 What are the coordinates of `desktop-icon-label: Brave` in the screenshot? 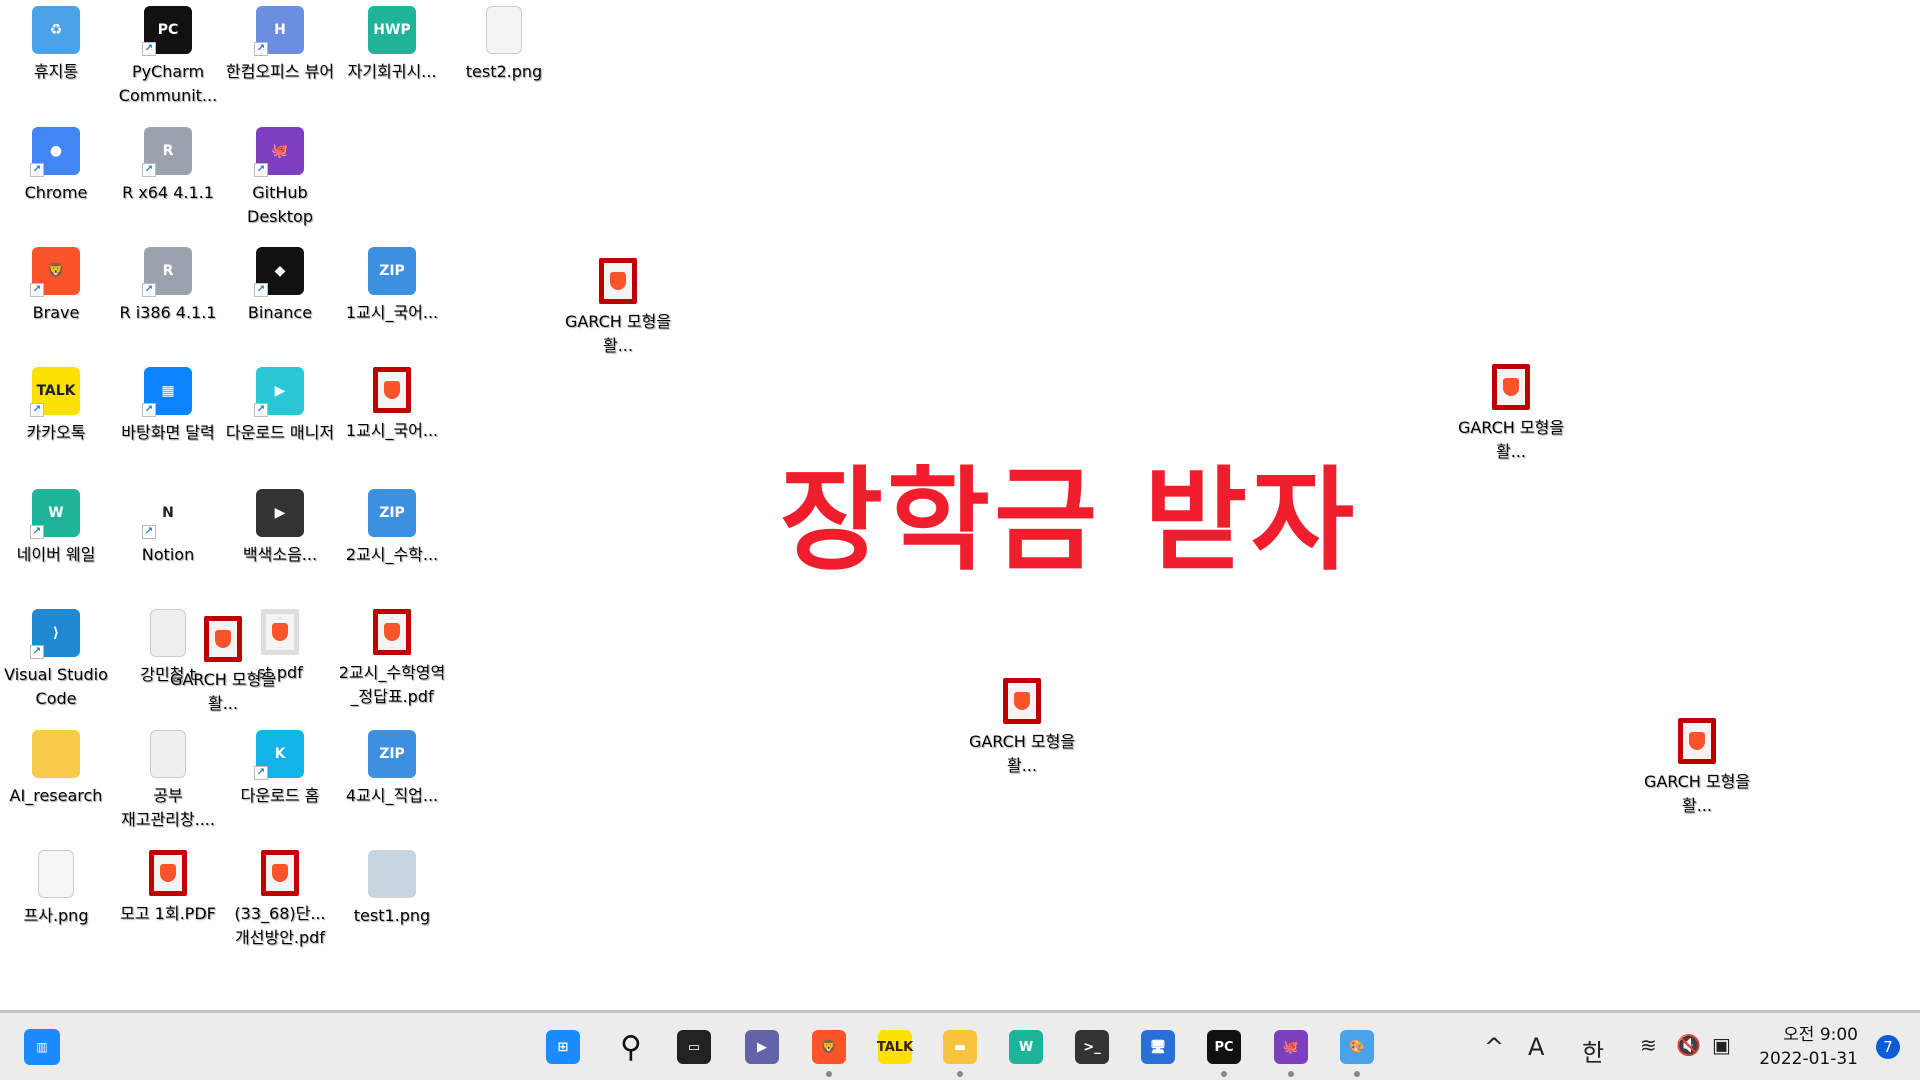 It's located at (56, 312).